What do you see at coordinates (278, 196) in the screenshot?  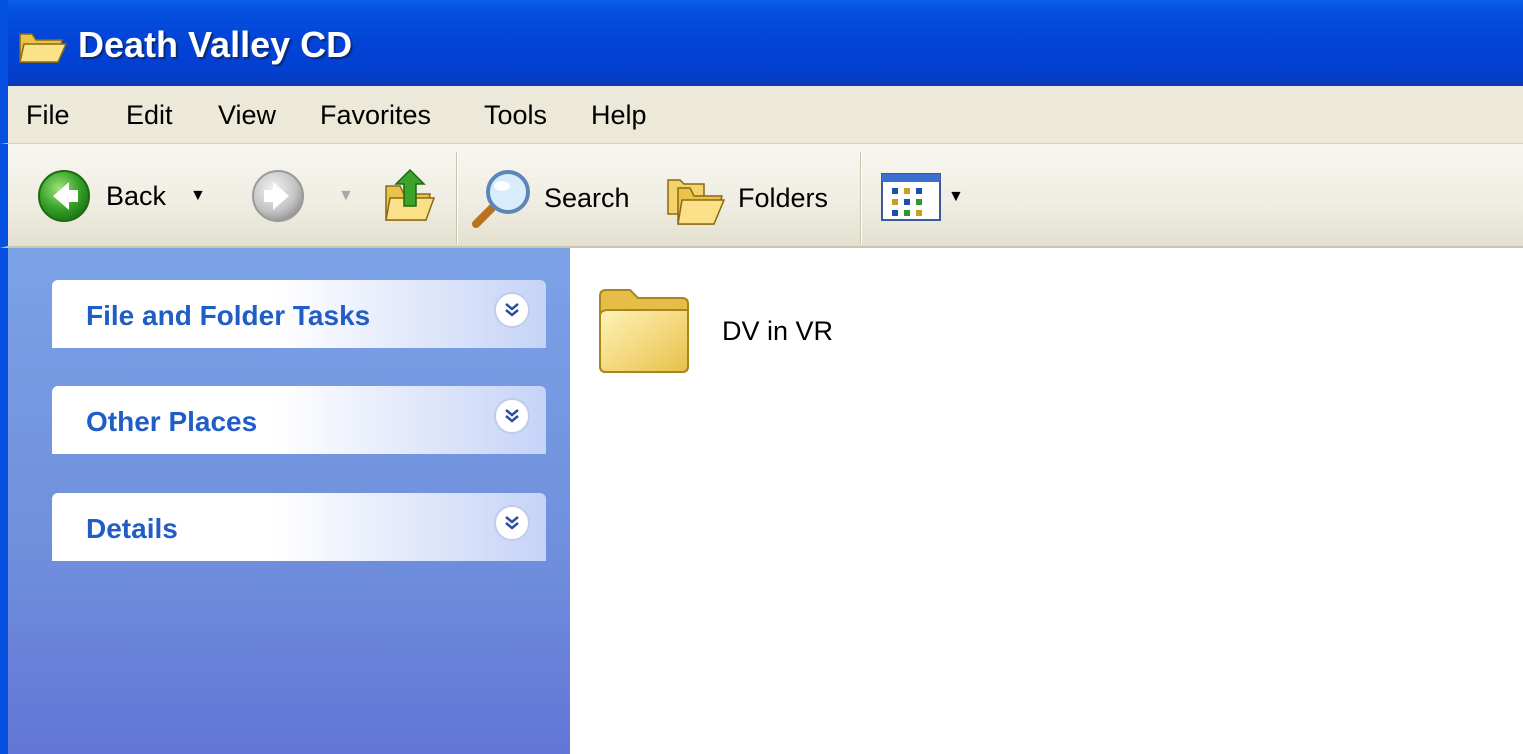 I see `forward-arrow-icon` at bounding box center [278, 196].